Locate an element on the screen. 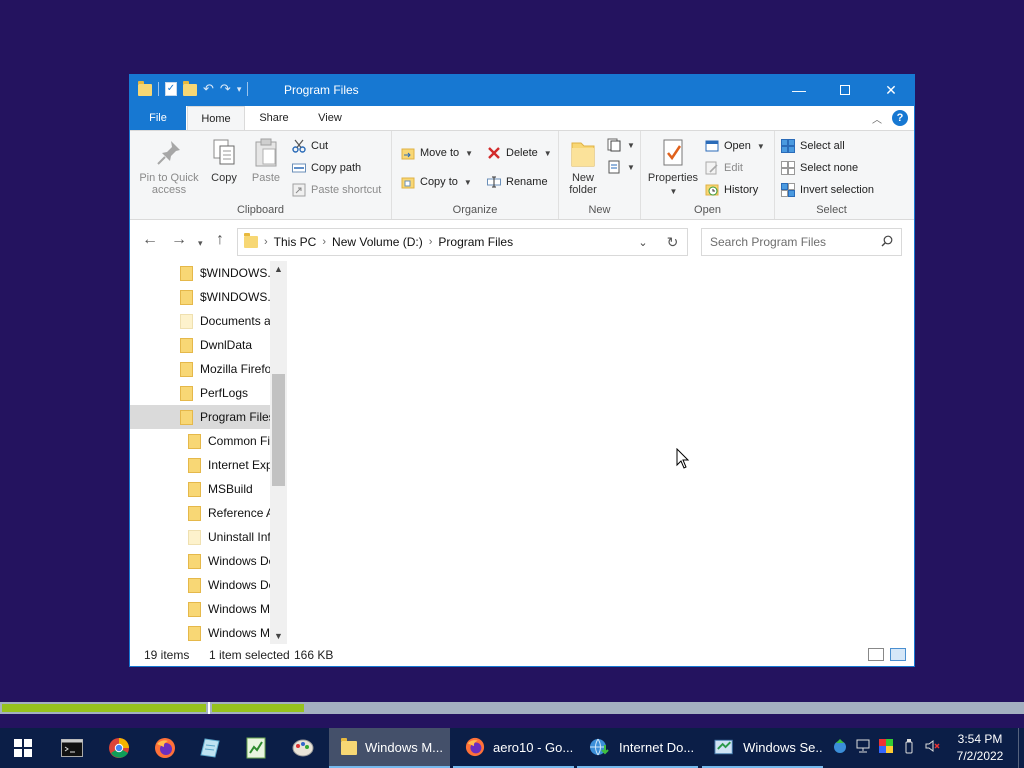 This screenshot has width=1024, height=768. help-icon: ? is located at coordinates (900, 118).